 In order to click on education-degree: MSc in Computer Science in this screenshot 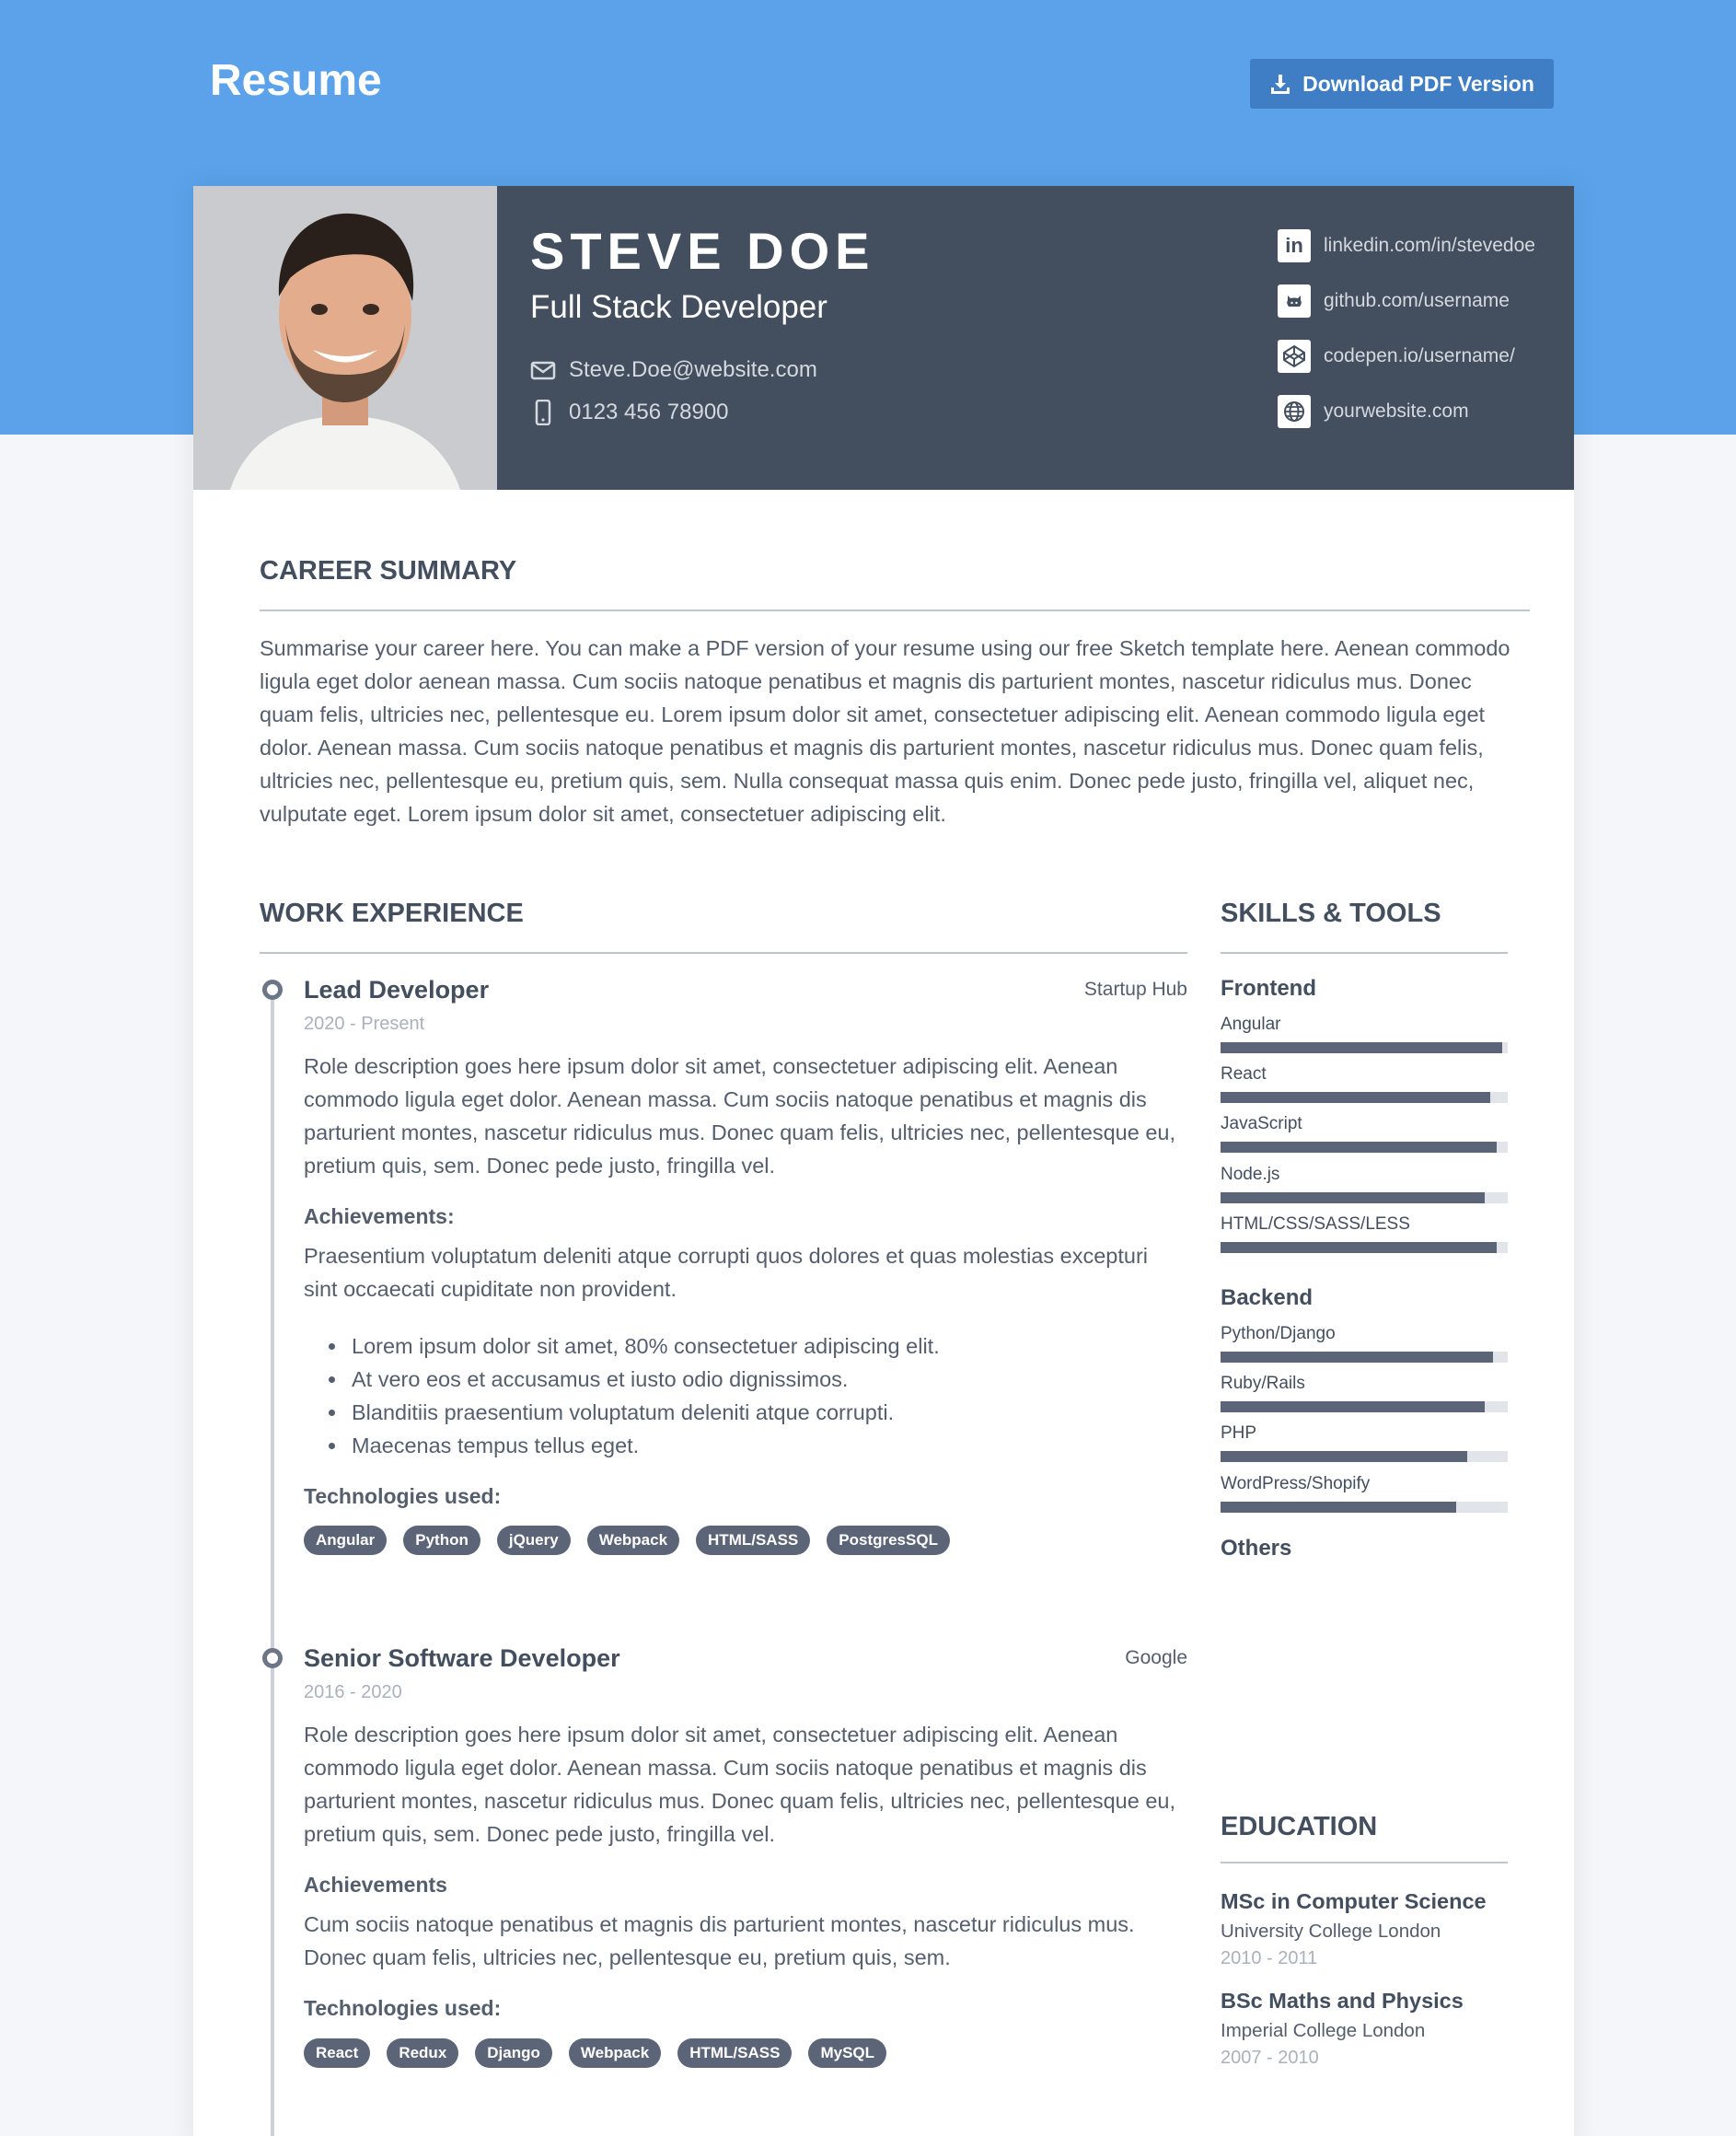, I will do `click(1354, 1901)`.